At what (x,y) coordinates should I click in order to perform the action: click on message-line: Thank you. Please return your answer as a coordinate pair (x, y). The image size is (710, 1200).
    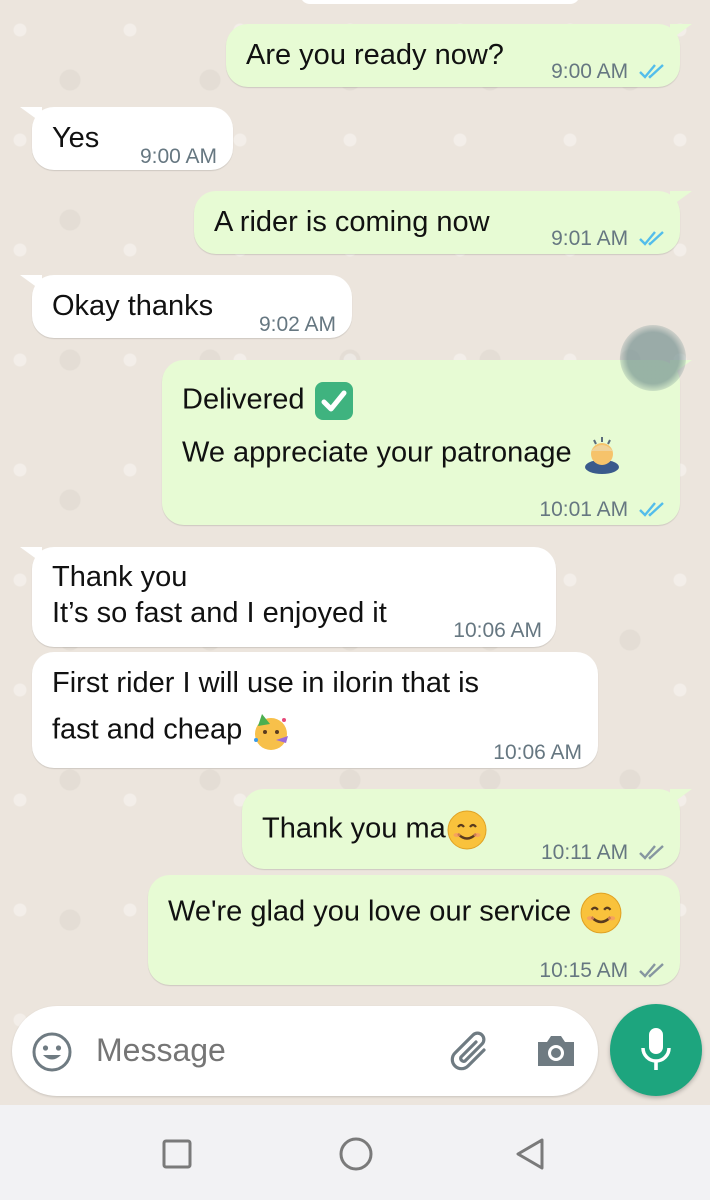
    Looking at the image, I should click on (120, 577).